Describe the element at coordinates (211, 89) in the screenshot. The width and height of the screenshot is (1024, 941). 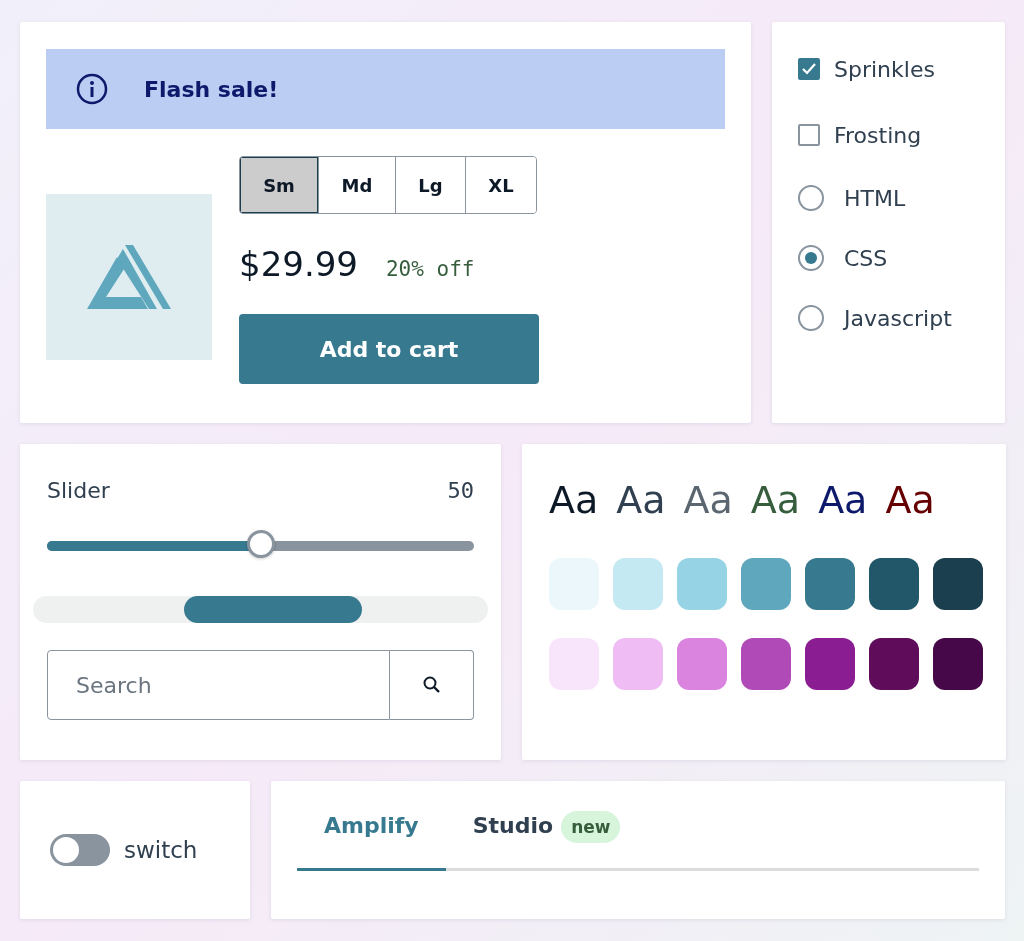
I see `alert-text: Flash sale!` at that location.